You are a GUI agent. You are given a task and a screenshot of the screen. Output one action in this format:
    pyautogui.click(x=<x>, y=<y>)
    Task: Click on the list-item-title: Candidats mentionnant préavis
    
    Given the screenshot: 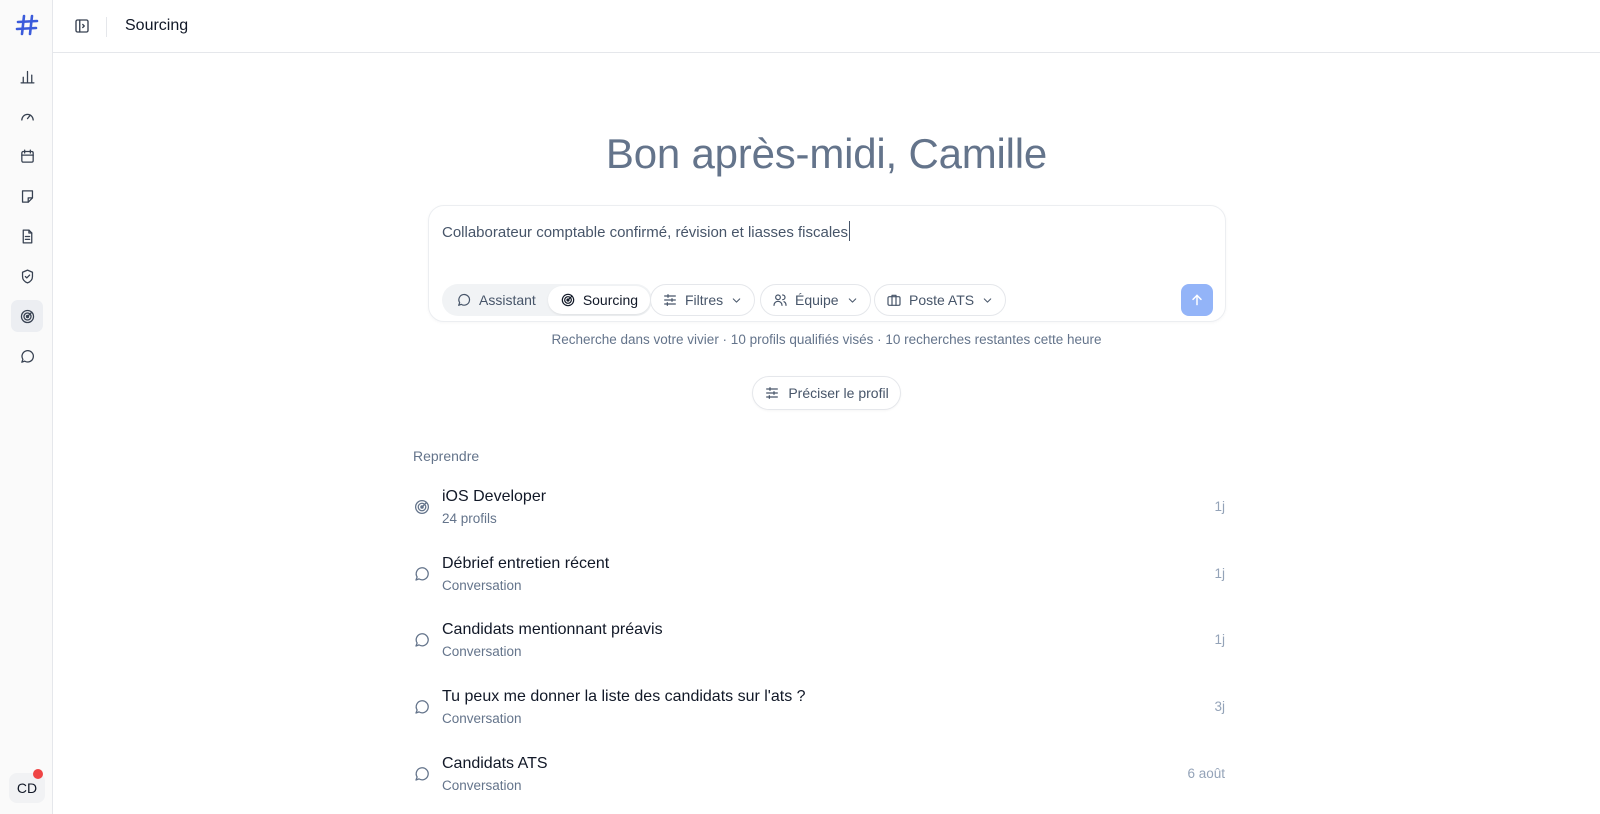 What is the action you would take?
    pyautogui.click(x=552, y=630)
    